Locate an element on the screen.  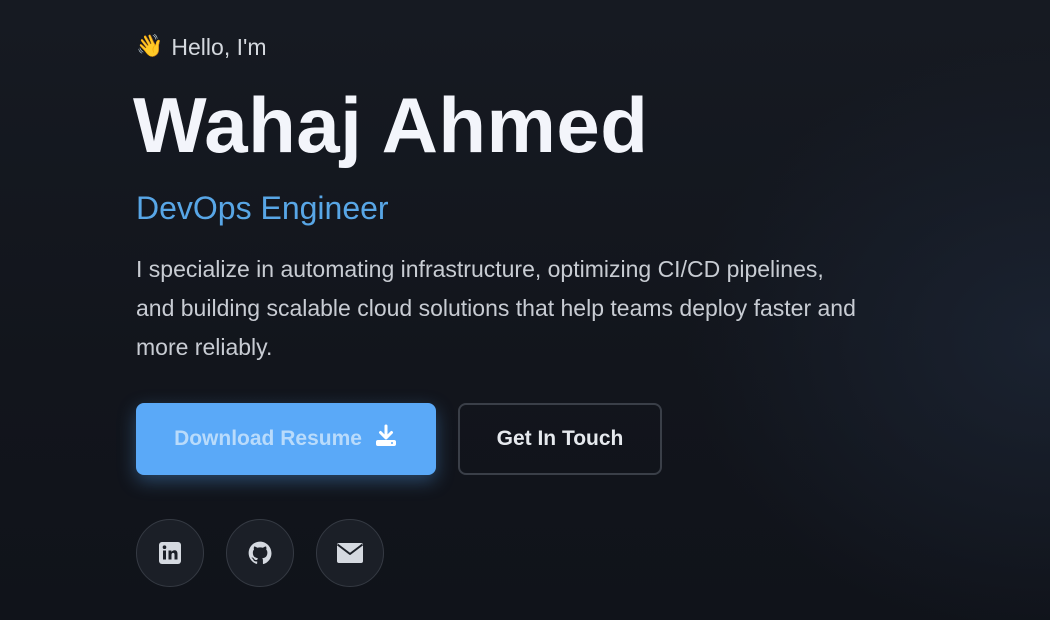
github-link is located at coordinates (260, 553).